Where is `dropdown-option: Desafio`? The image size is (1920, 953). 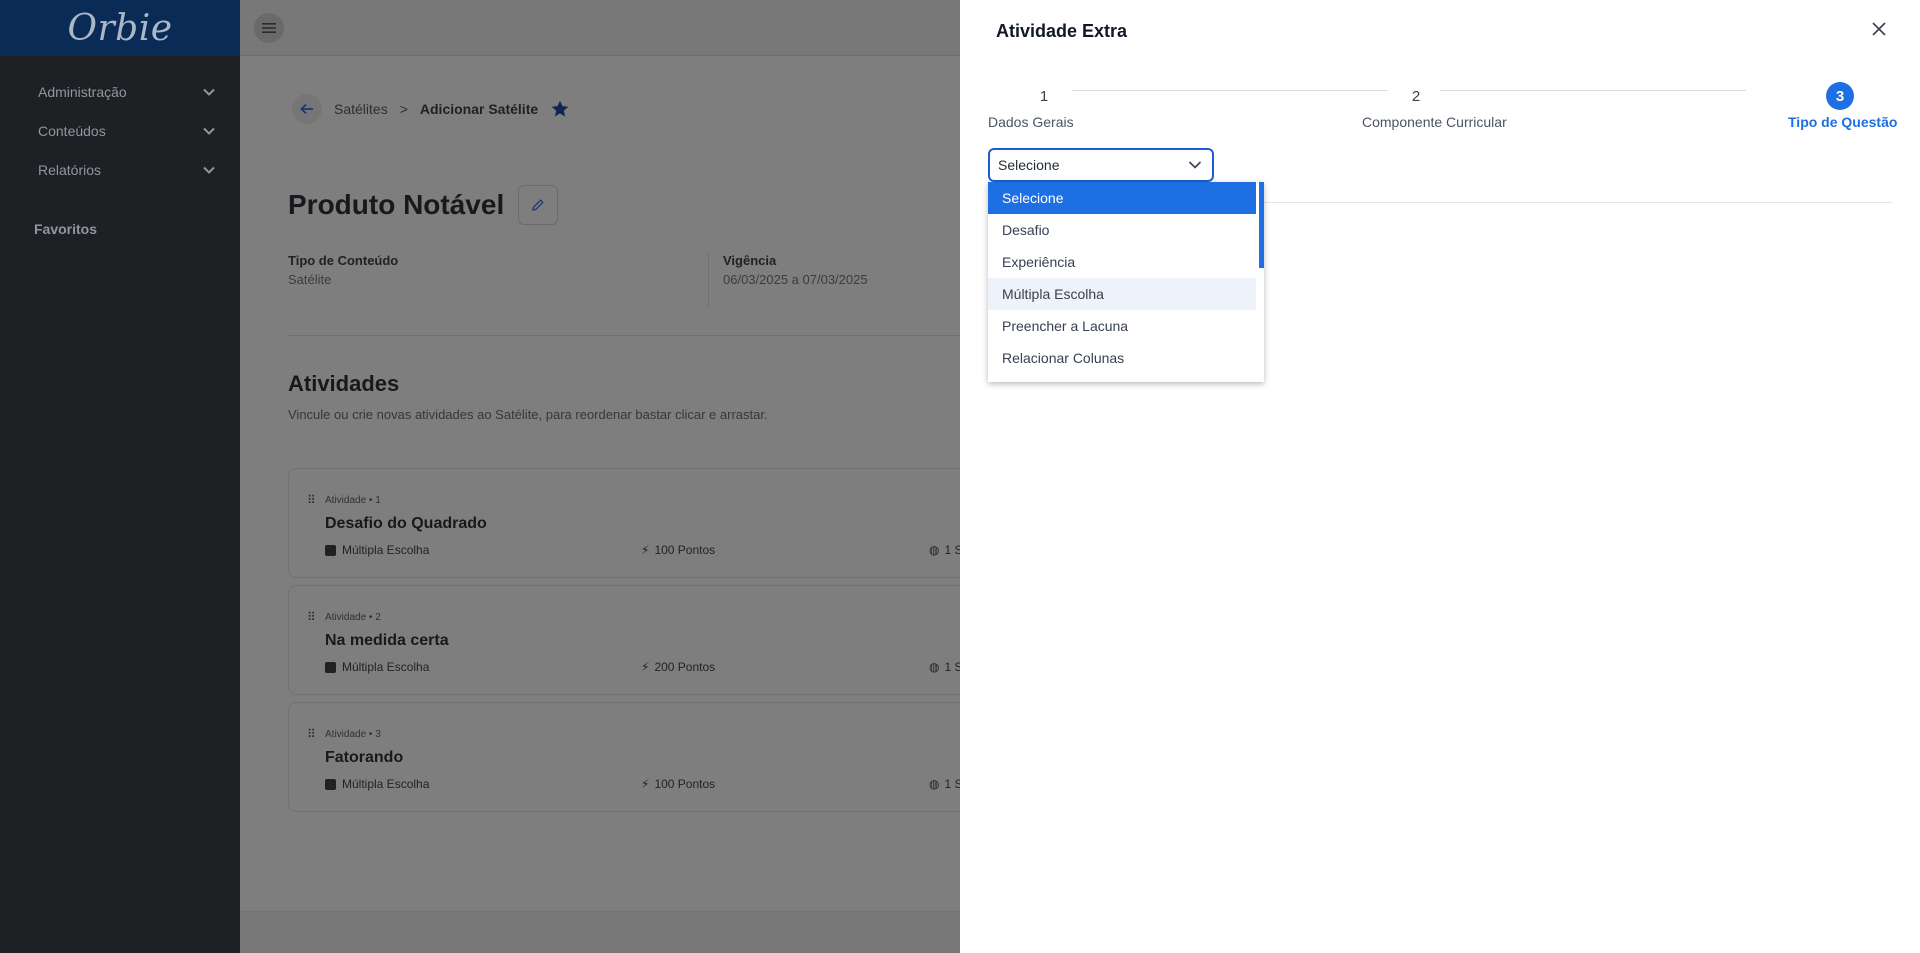
dropdown-option: Desafio is located at coordinates (1122, 230).